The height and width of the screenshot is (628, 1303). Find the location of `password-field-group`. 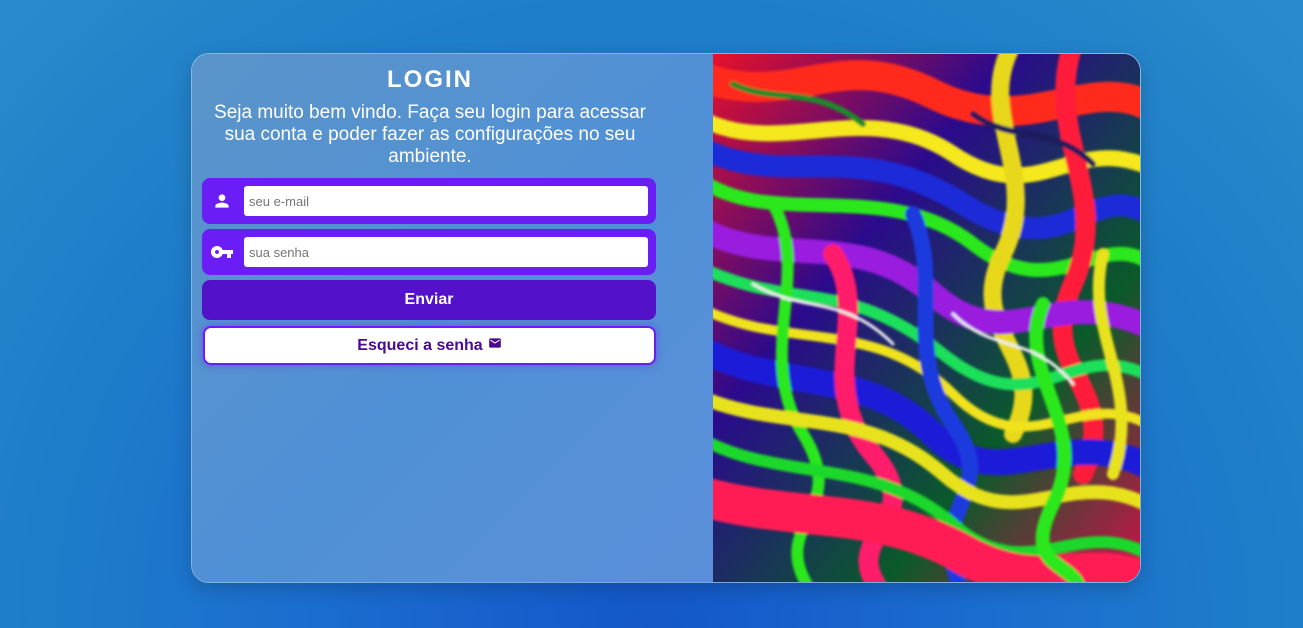

password-field-group is located at coordinates (429, 252).